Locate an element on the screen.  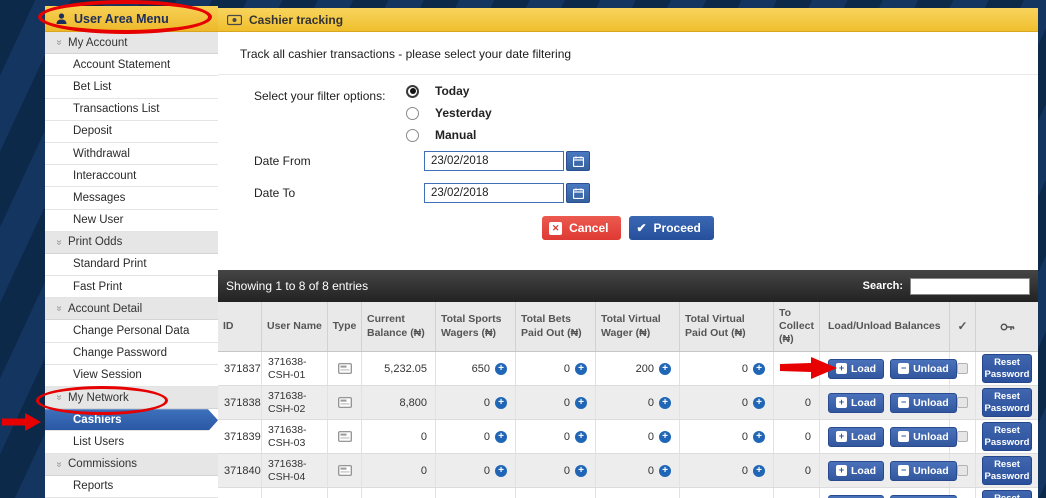
sidebar-section-account-detail: » Account Detail is located at coordinates (131, 309).